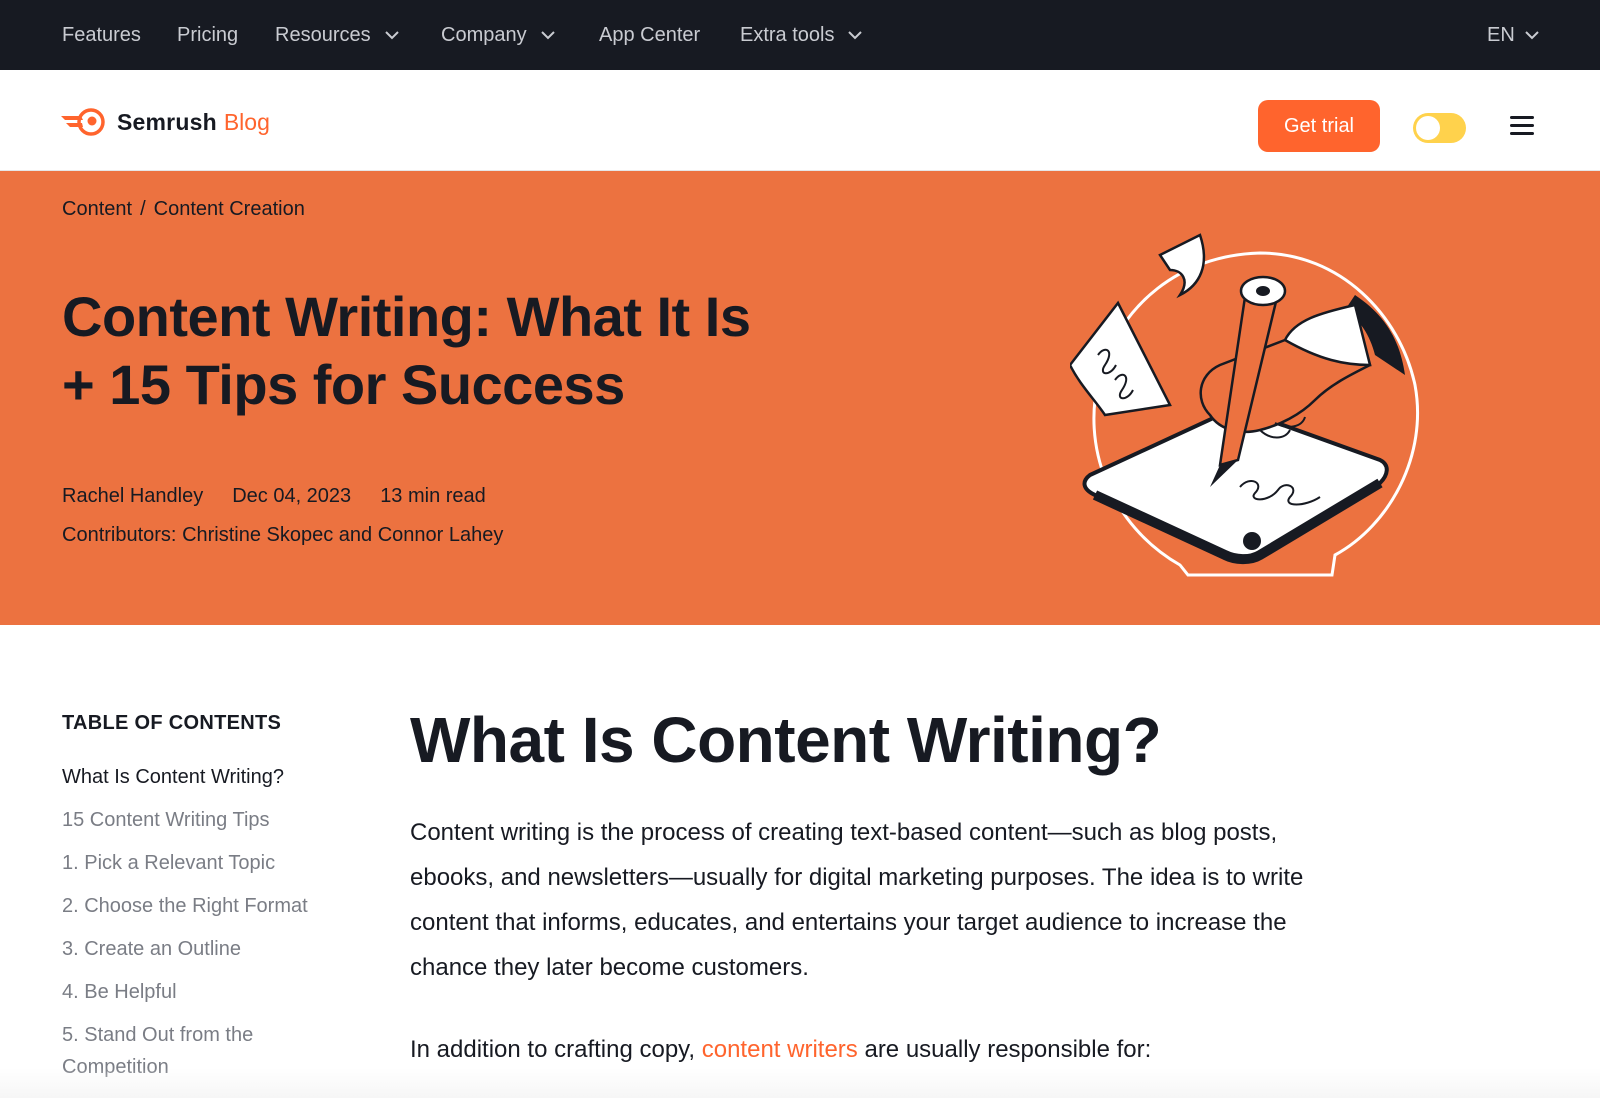 The width and height of the screenshot is (1600, 1098). I want to click on contributors-label: Contributors:, so click(119, 535).